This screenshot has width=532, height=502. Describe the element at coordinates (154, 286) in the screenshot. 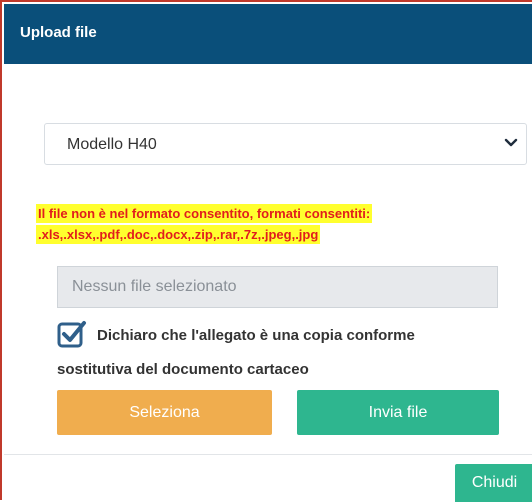

I see `selected-file-text: Nessun file selezionato` at that location.